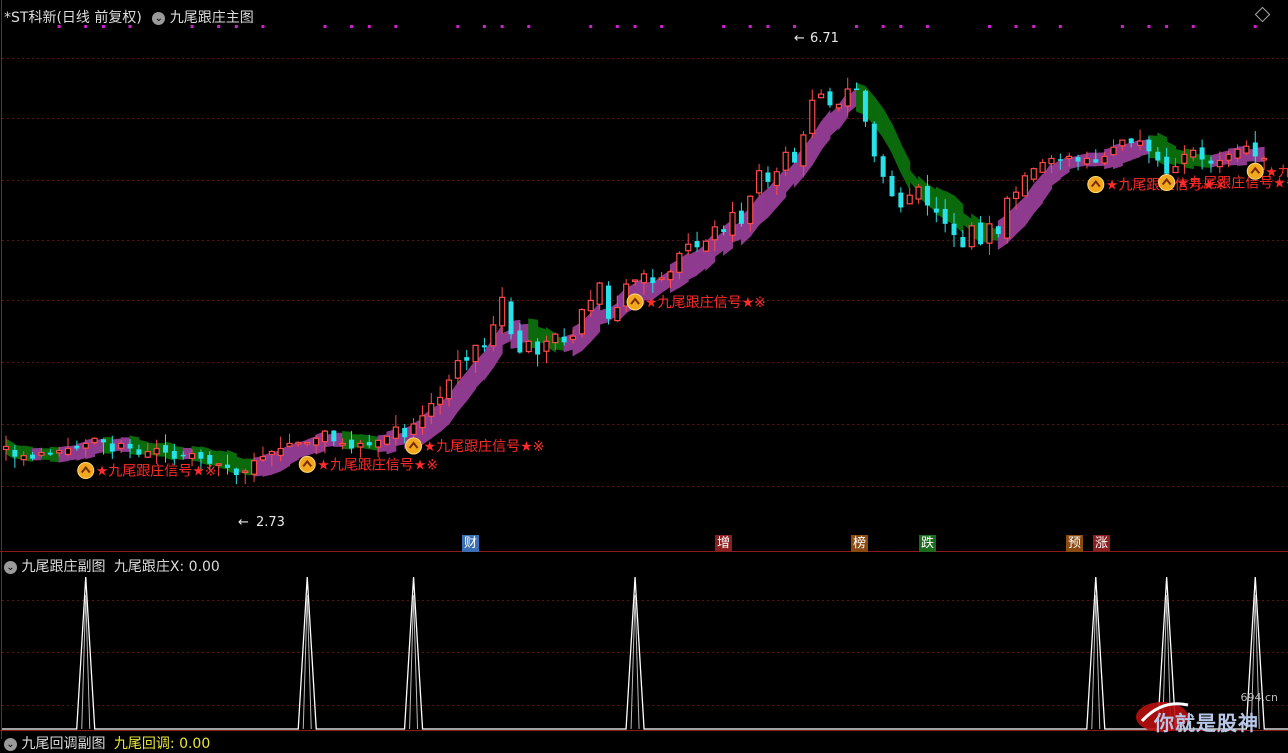 The image size is (1288, 753). What do you see at coordinates (1075, 543) in the screenshot?
I see `news-badge-4: 预` at bounding box center [1075, 543].